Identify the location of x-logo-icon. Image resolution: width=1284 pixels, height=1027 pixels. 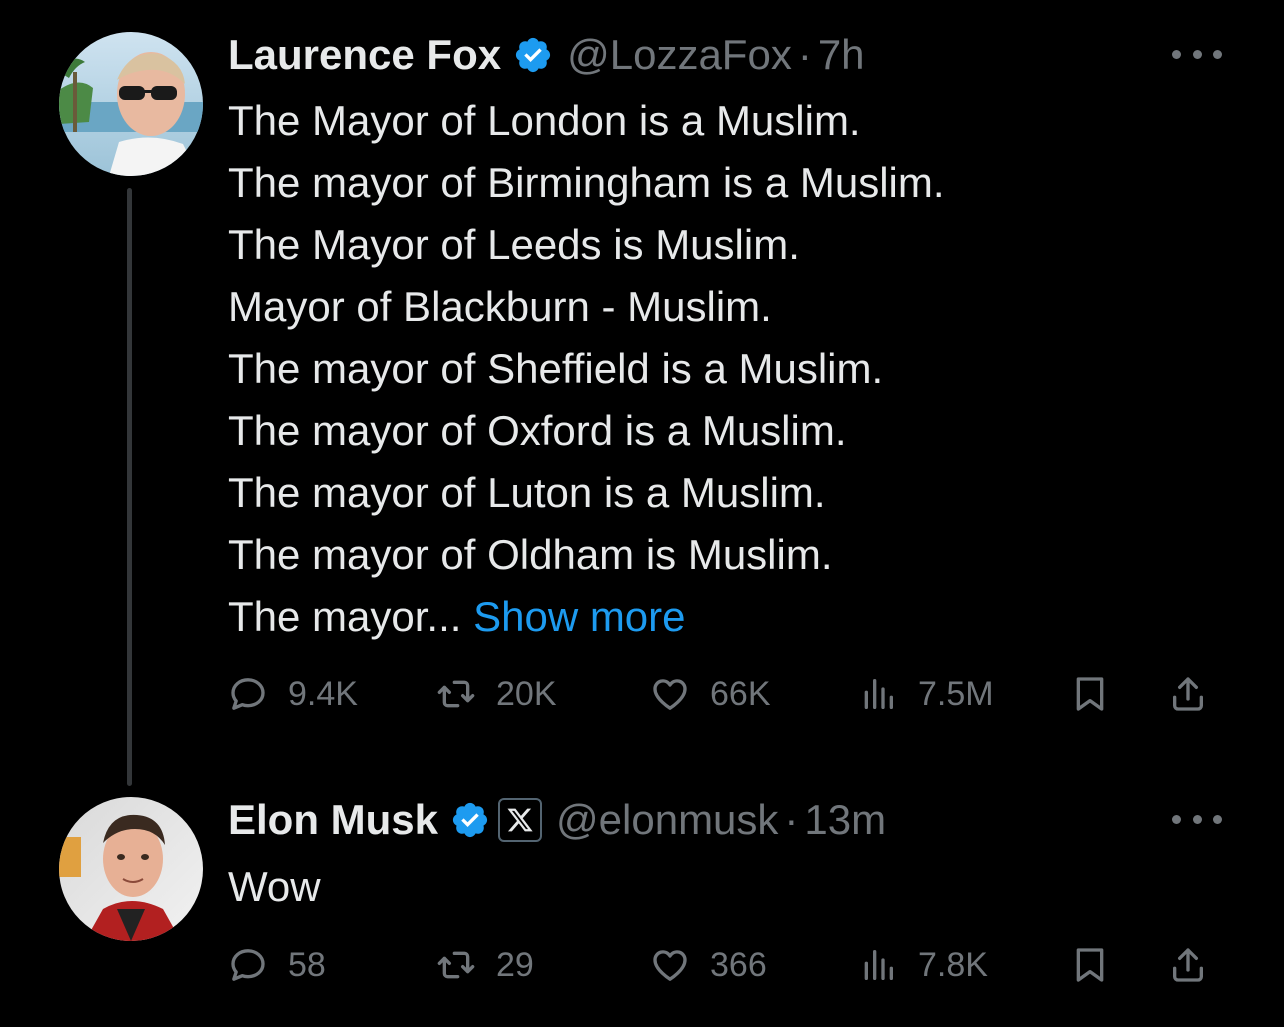
(520, 820).